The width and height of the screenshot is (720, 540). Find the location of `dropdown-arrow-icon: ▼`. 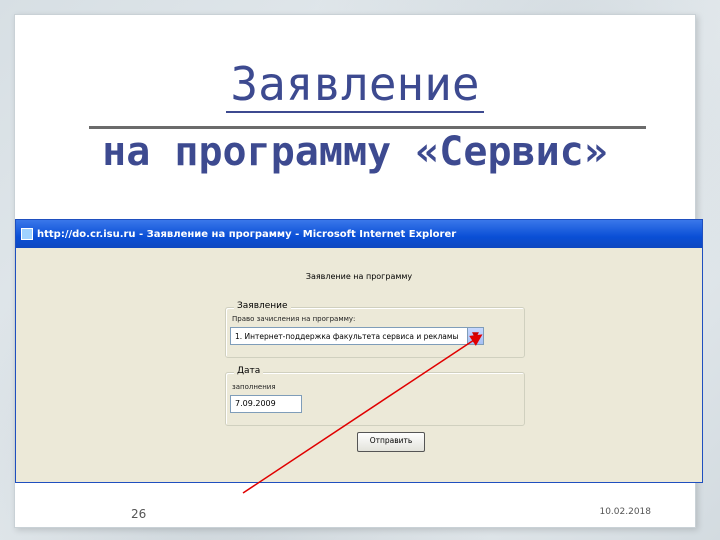

dropdown-arrow-icon: ▼ is located at coordinates (475, 336).